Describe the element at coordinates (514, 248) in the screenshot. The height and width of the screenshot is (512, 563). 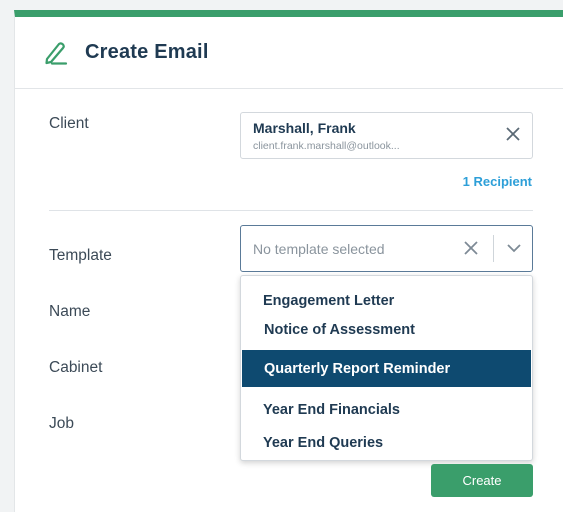
I see `chevron-down-icon` at that location.